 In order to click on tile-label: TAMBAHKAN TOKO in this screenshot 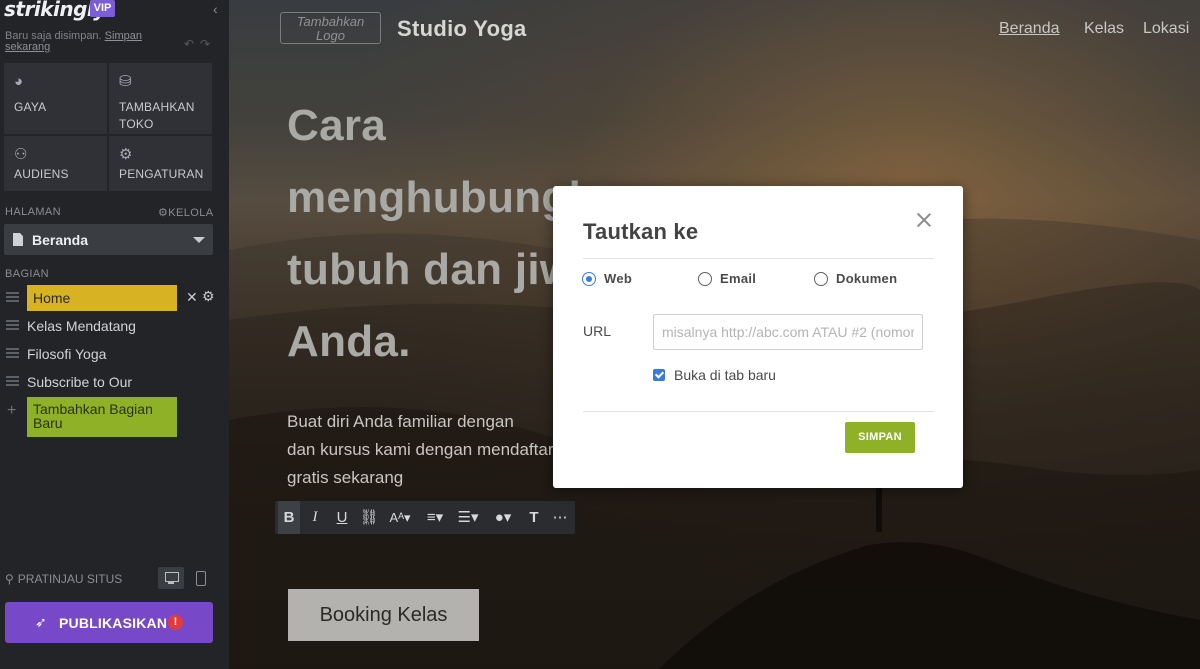, I will do `click(157, 115)`.